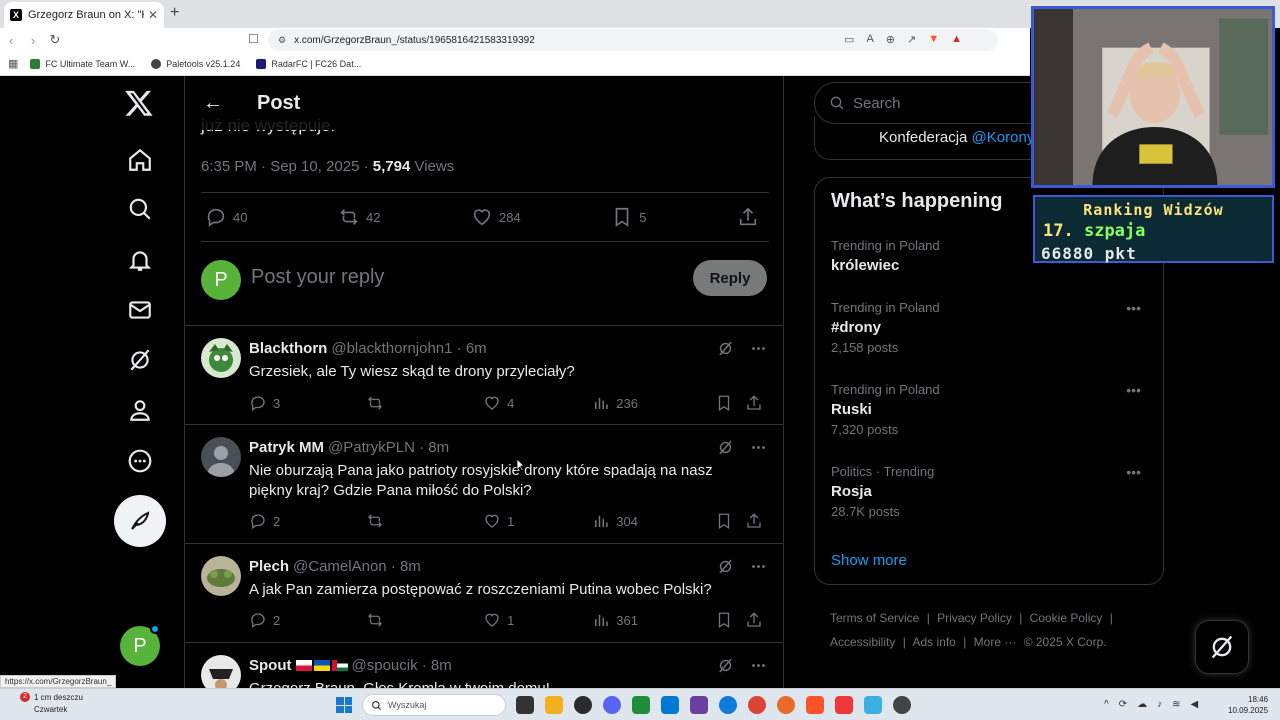 The image size is (1280, 720). What do you see at coordinates (670, 705) in the screenshot?
I see `vscode-icon` at bounding box center [670, 705].